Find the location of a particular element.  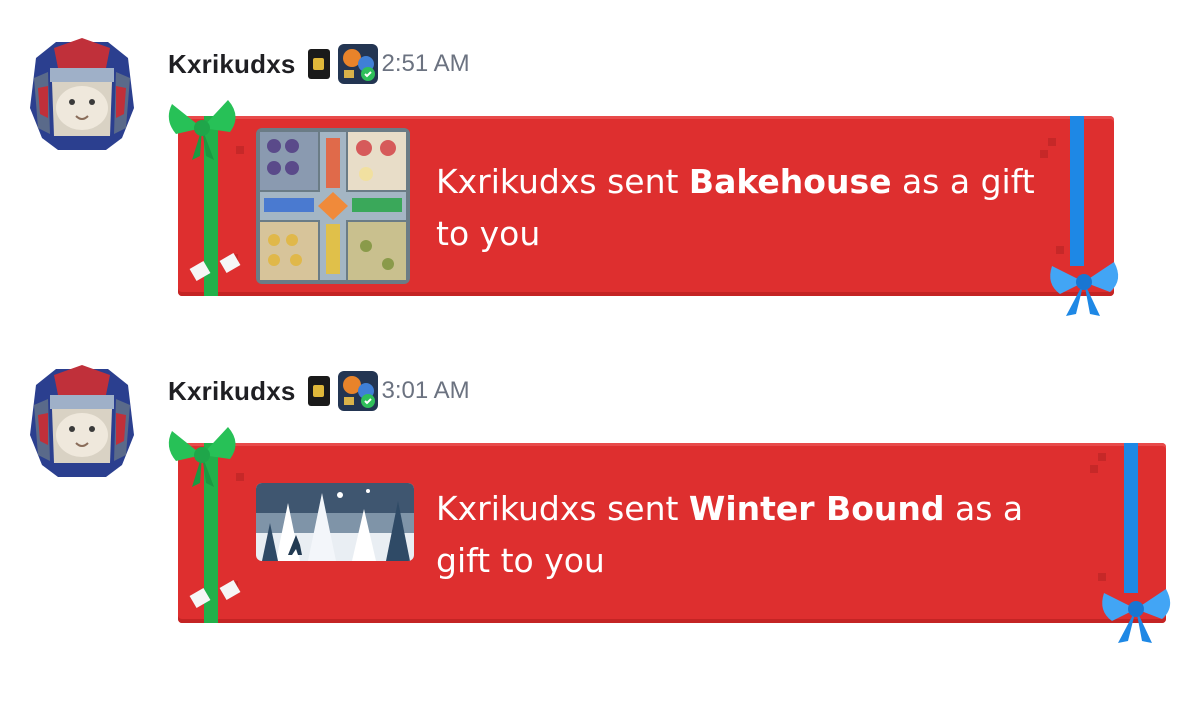

message-header: Kxrikudxs 2:51 AM is located at coordinates (319, 64).